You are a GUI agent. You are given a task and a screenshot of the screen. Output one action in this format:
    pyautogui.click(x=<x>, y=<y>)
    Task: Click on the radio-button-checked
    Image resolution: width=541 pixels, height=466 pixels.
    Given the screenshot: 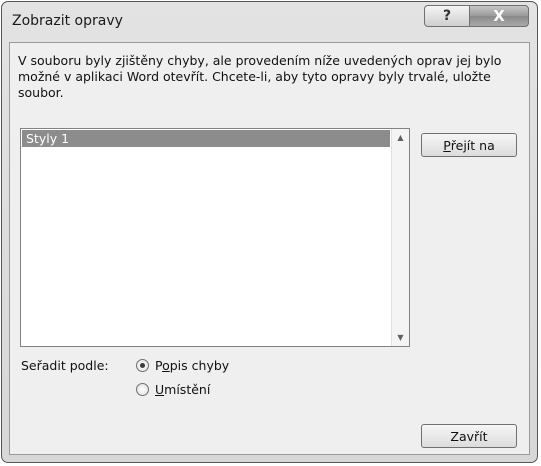 What is the action you would take?
    pyautogui.click(x=142, y=365)
    